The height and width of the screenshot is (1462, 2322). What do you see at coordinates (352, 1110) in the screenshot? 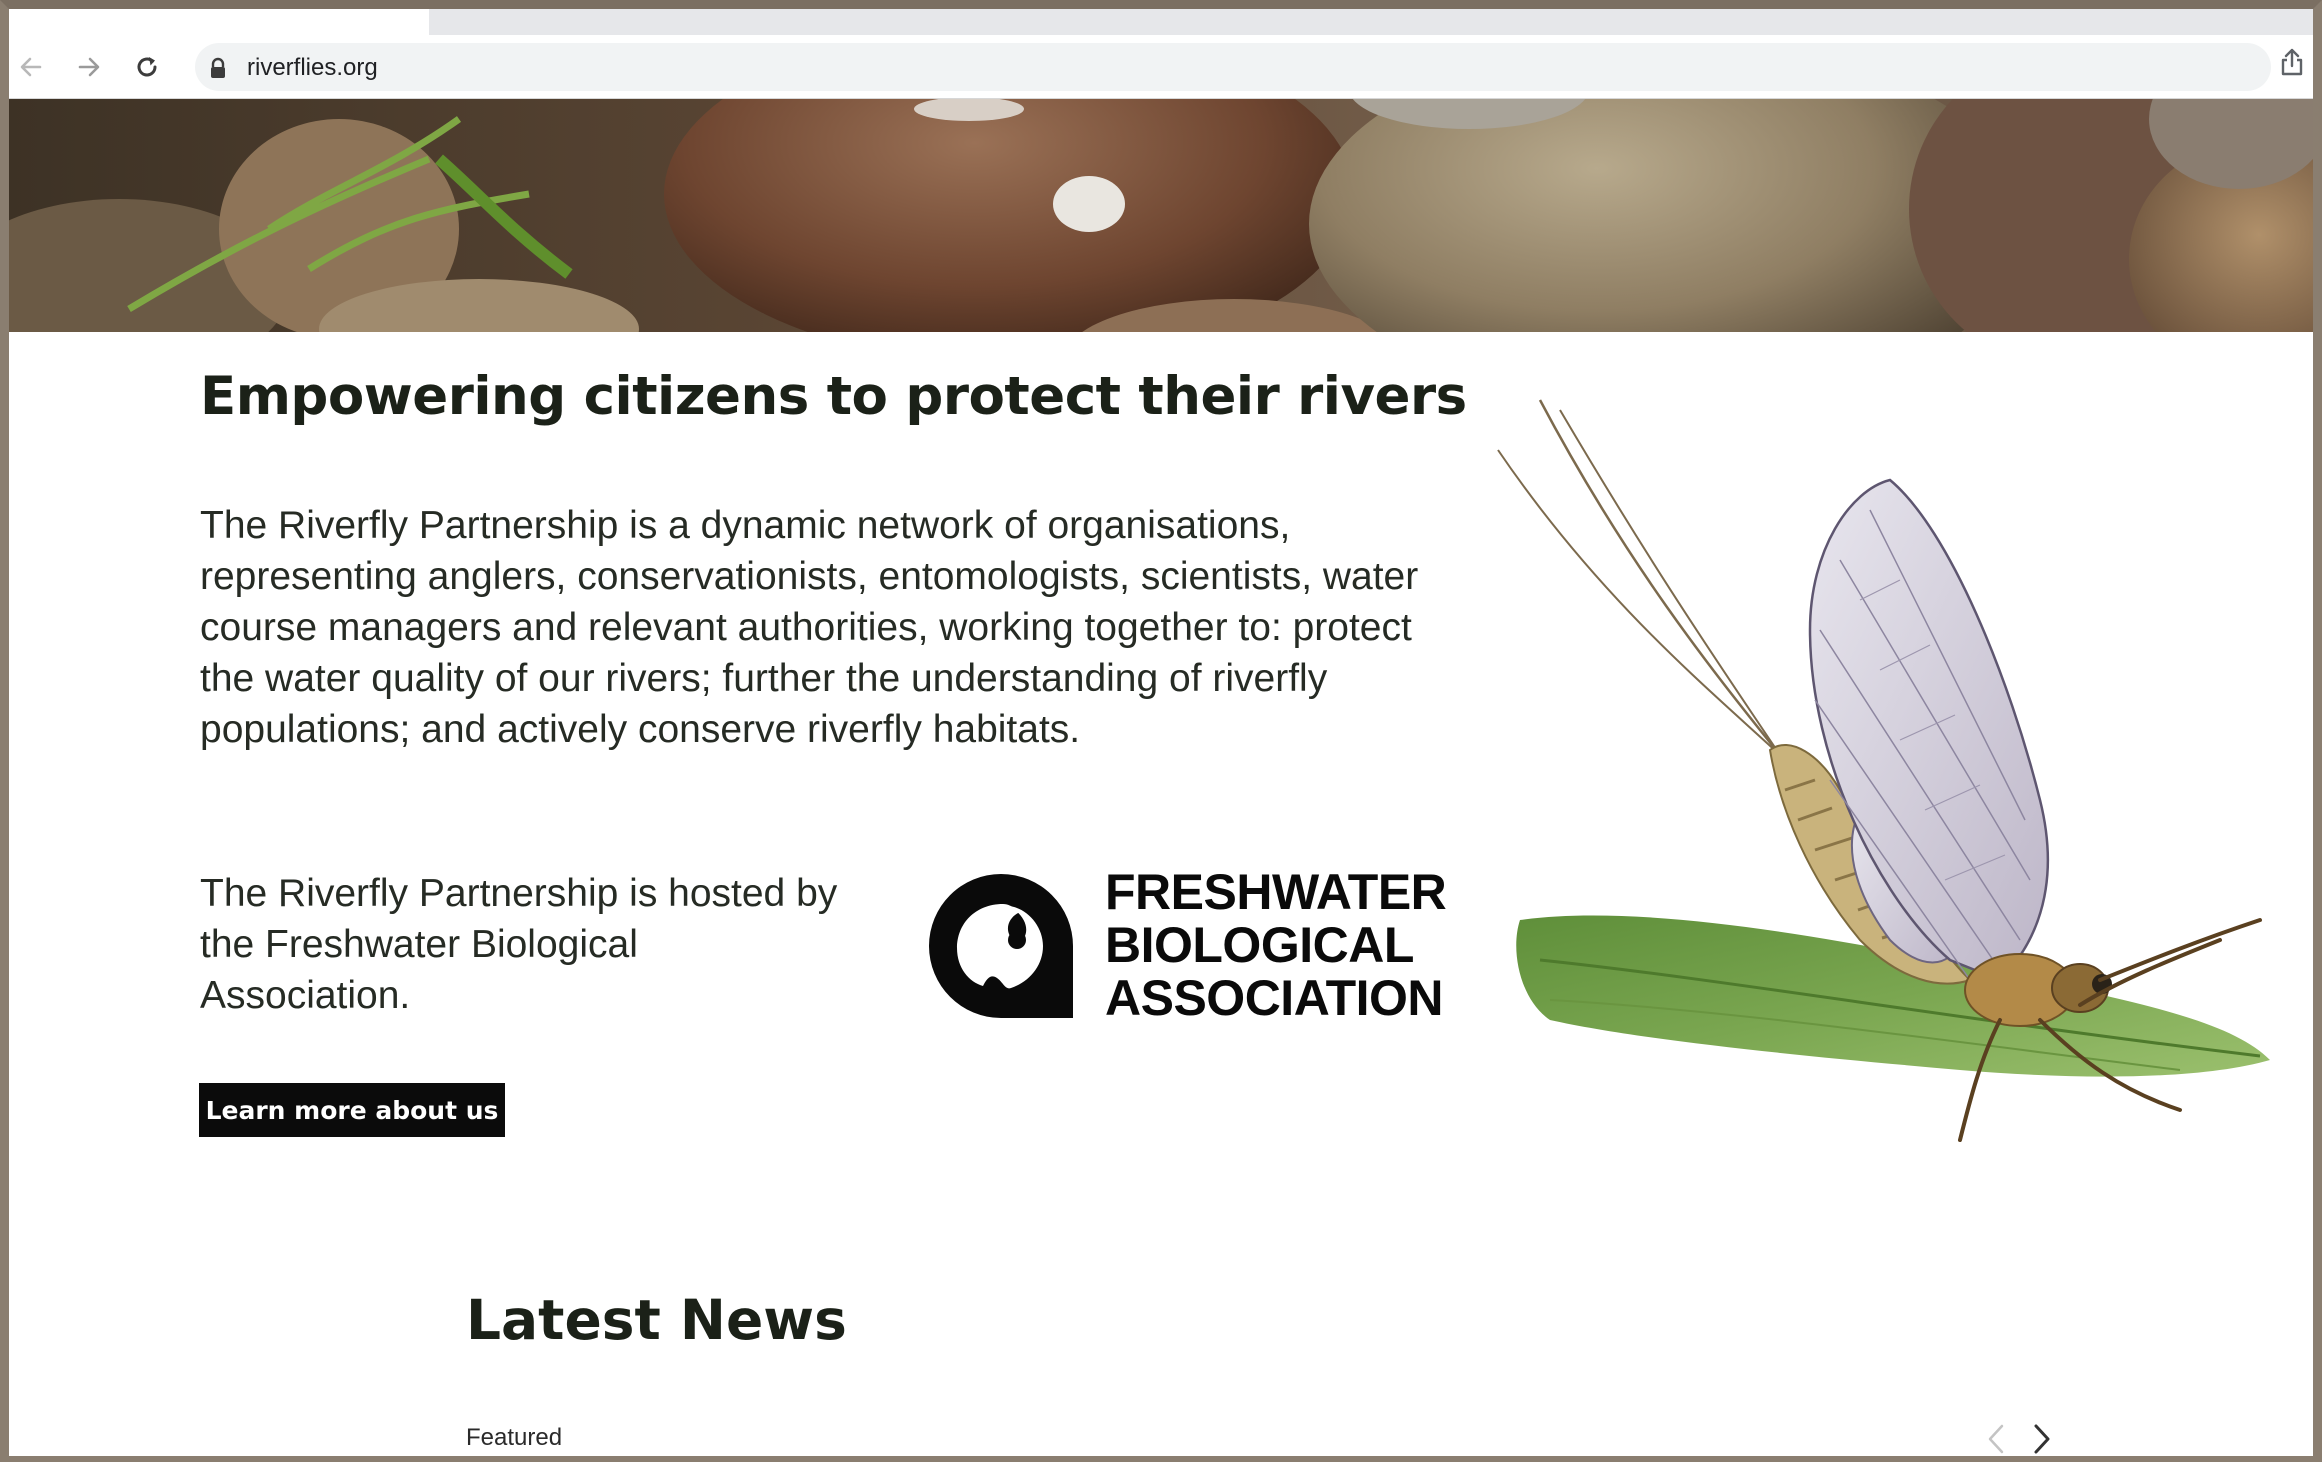
I see `learn-more-button: Learn more about us` at bounding box center [352, 1110].